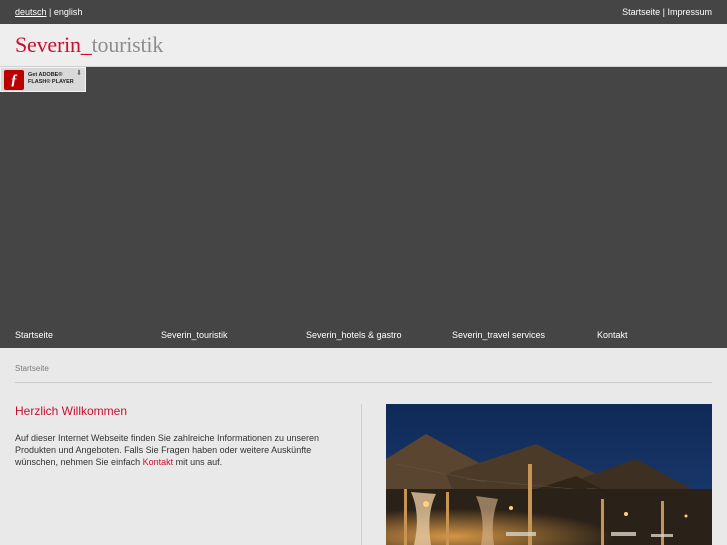 This screenshot has width=727, height=545. I want to click on nav-item-travel-services: Severin_travel services, so click(498, 335).